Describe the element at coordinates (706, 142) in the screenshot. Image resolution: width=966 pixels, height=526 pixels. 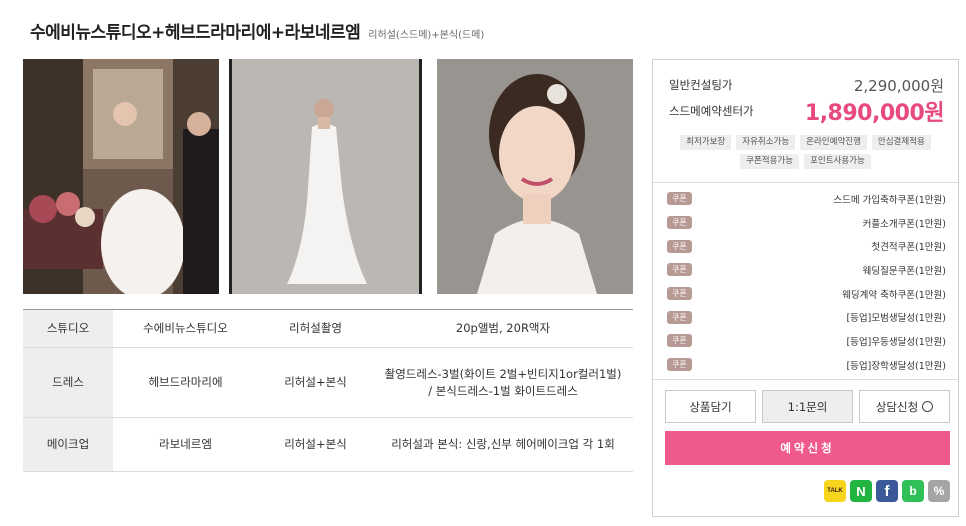
I see `benefit-tag: 최저가보장` at that location.